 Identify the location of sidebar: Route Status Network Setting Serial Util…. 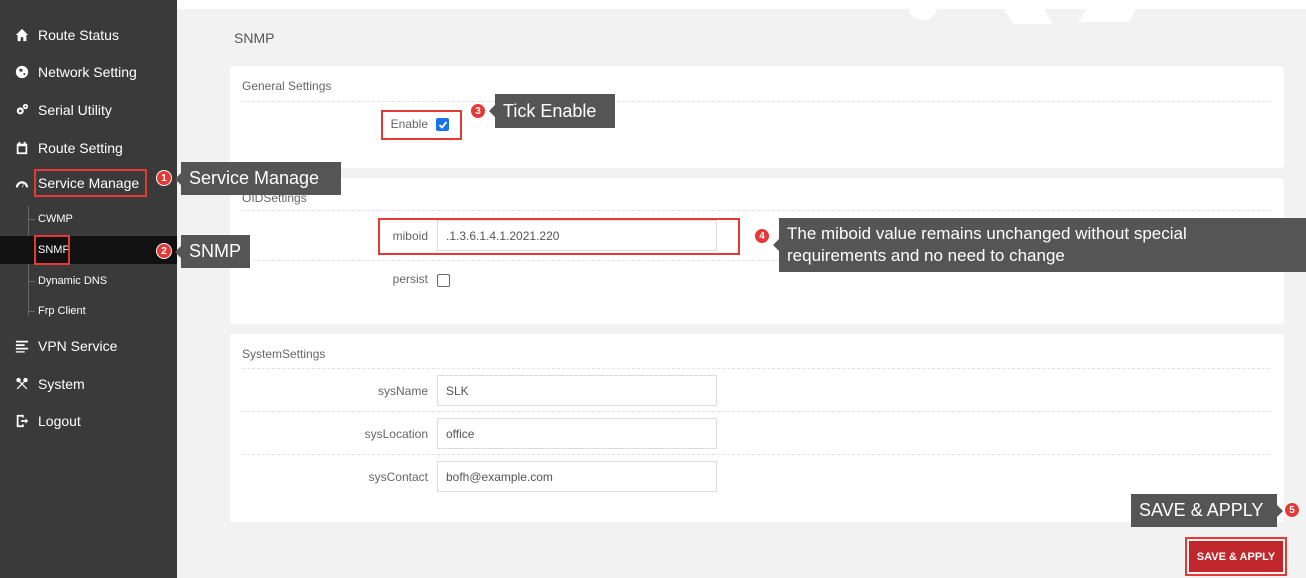
(88, 289).